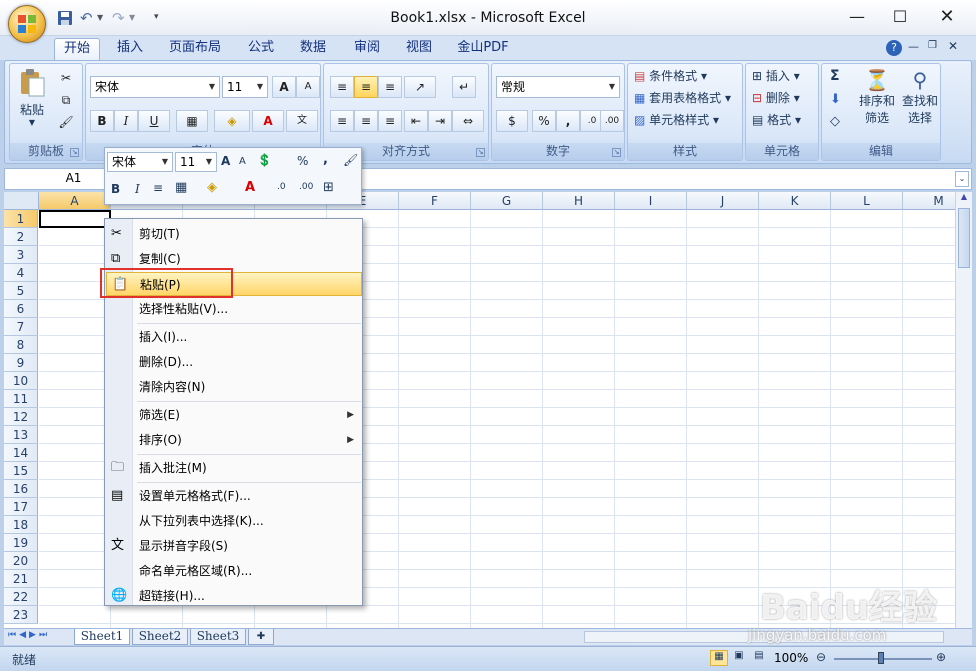  Describe the element at coordinates (670, 77) in the screenshot. I see `conditional-format-button: ▤ 条件格式 ▾` at that location.